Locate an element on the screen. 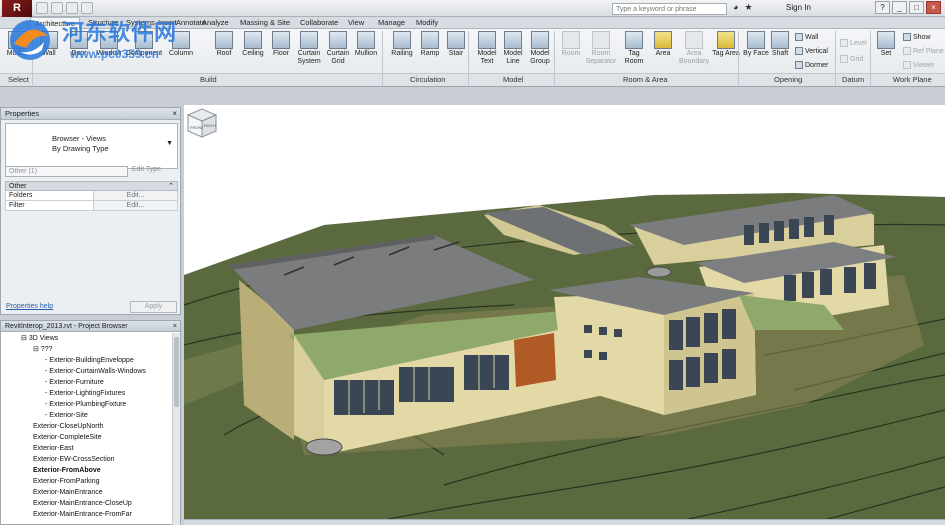 Image resolution: width=945 pixels, height=525 pixels. browser-tree-item: Exterior-MainEntrance-FromFar is located at coordinates (87, 514).